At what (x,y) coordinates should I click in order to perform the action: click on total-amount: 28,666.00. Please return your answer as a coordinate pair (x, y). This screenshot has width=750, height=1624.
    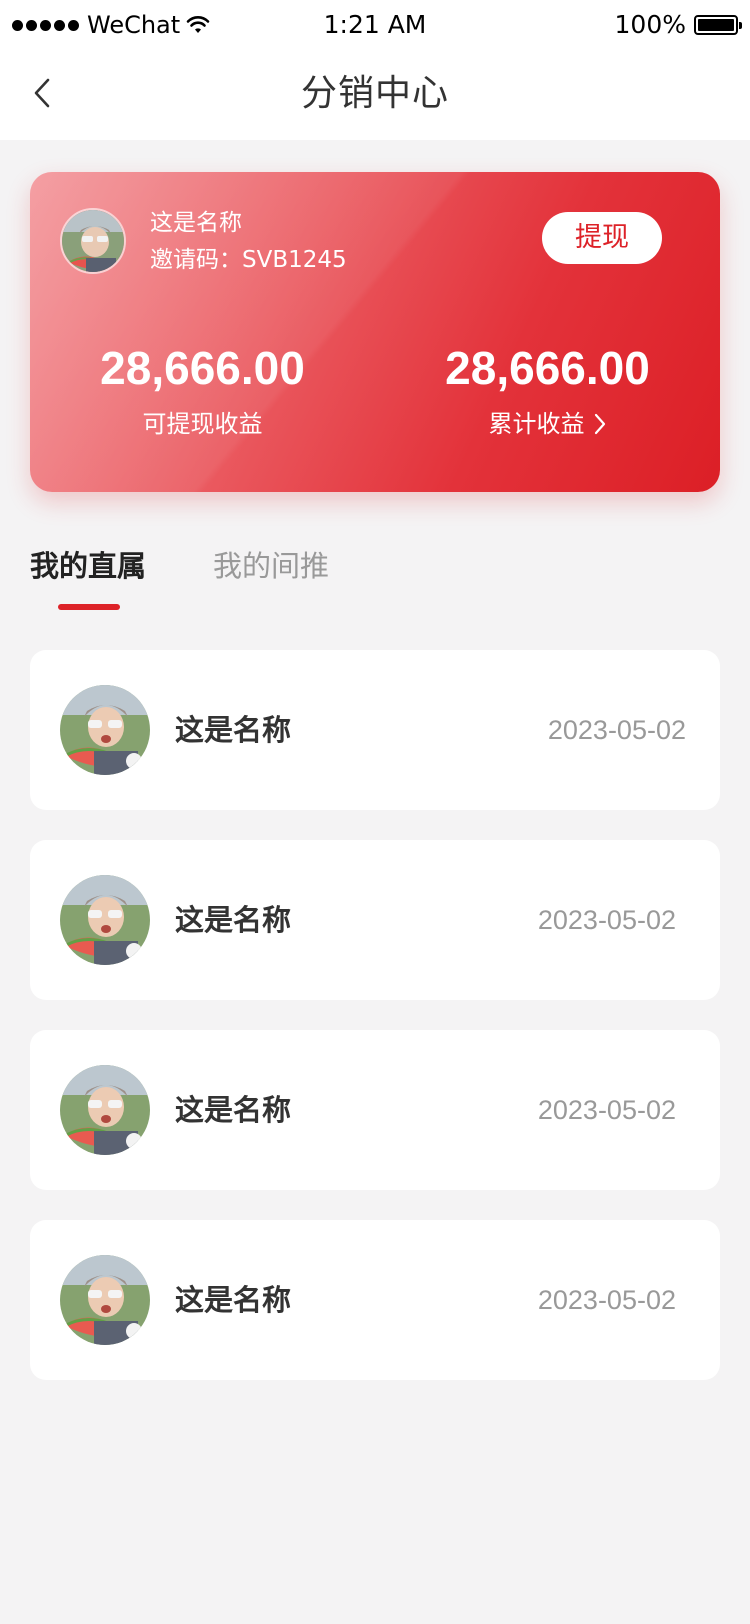
    Looking at the image, I should click on (547, 368).